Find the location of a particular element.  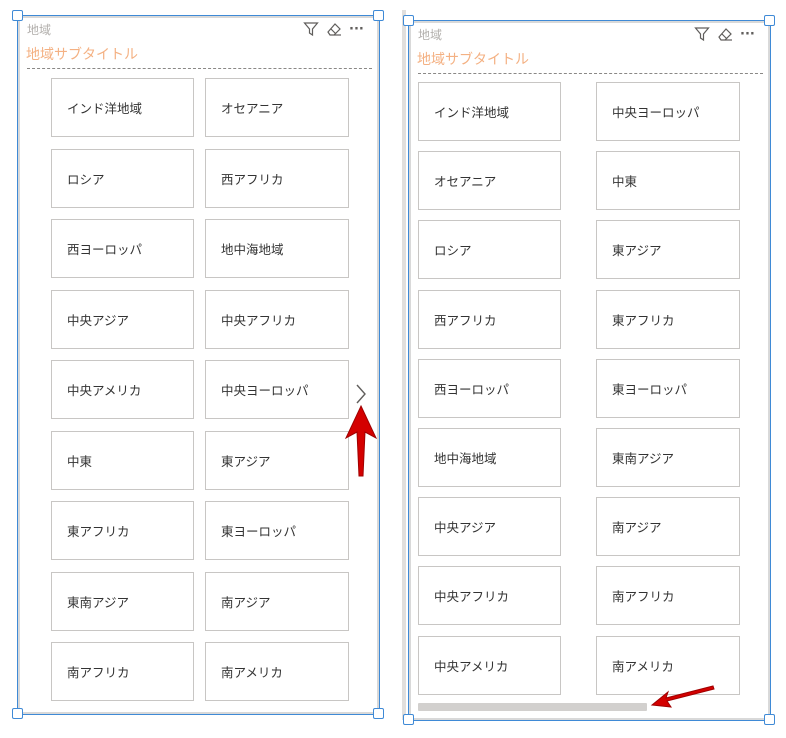

panel-edge-strip is located at coordinates (404, 365).